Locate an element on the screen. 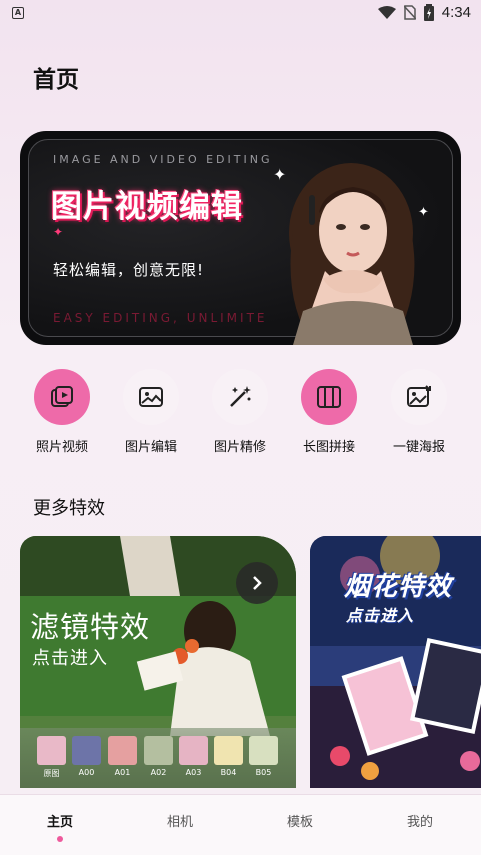  filter-strip: 原图 A00 A01 A02 A03 B04 B05 is located at coordinates (158, 758).